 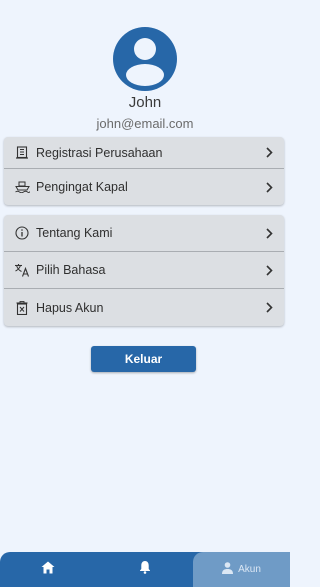 I want to click on user-name: John, so click(x=145, y=102).